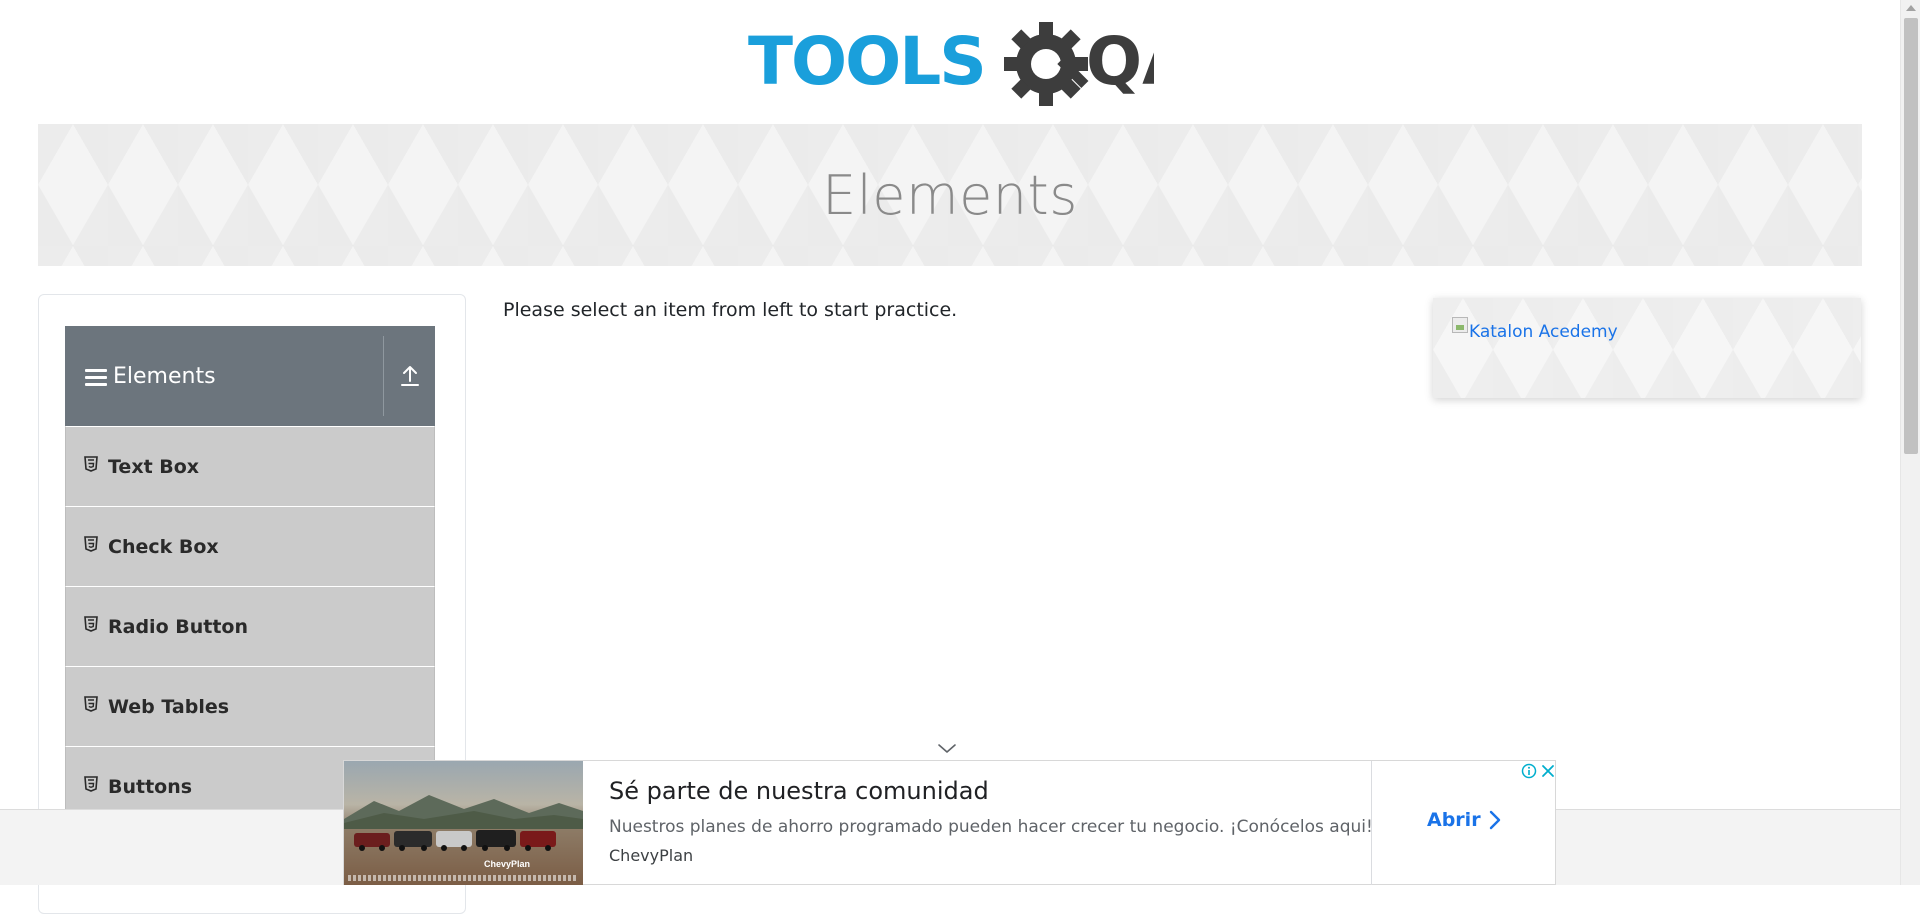 This screenshot has height=914, width=1920. I want to click on chevron-right-icon, so click(1494, 820).